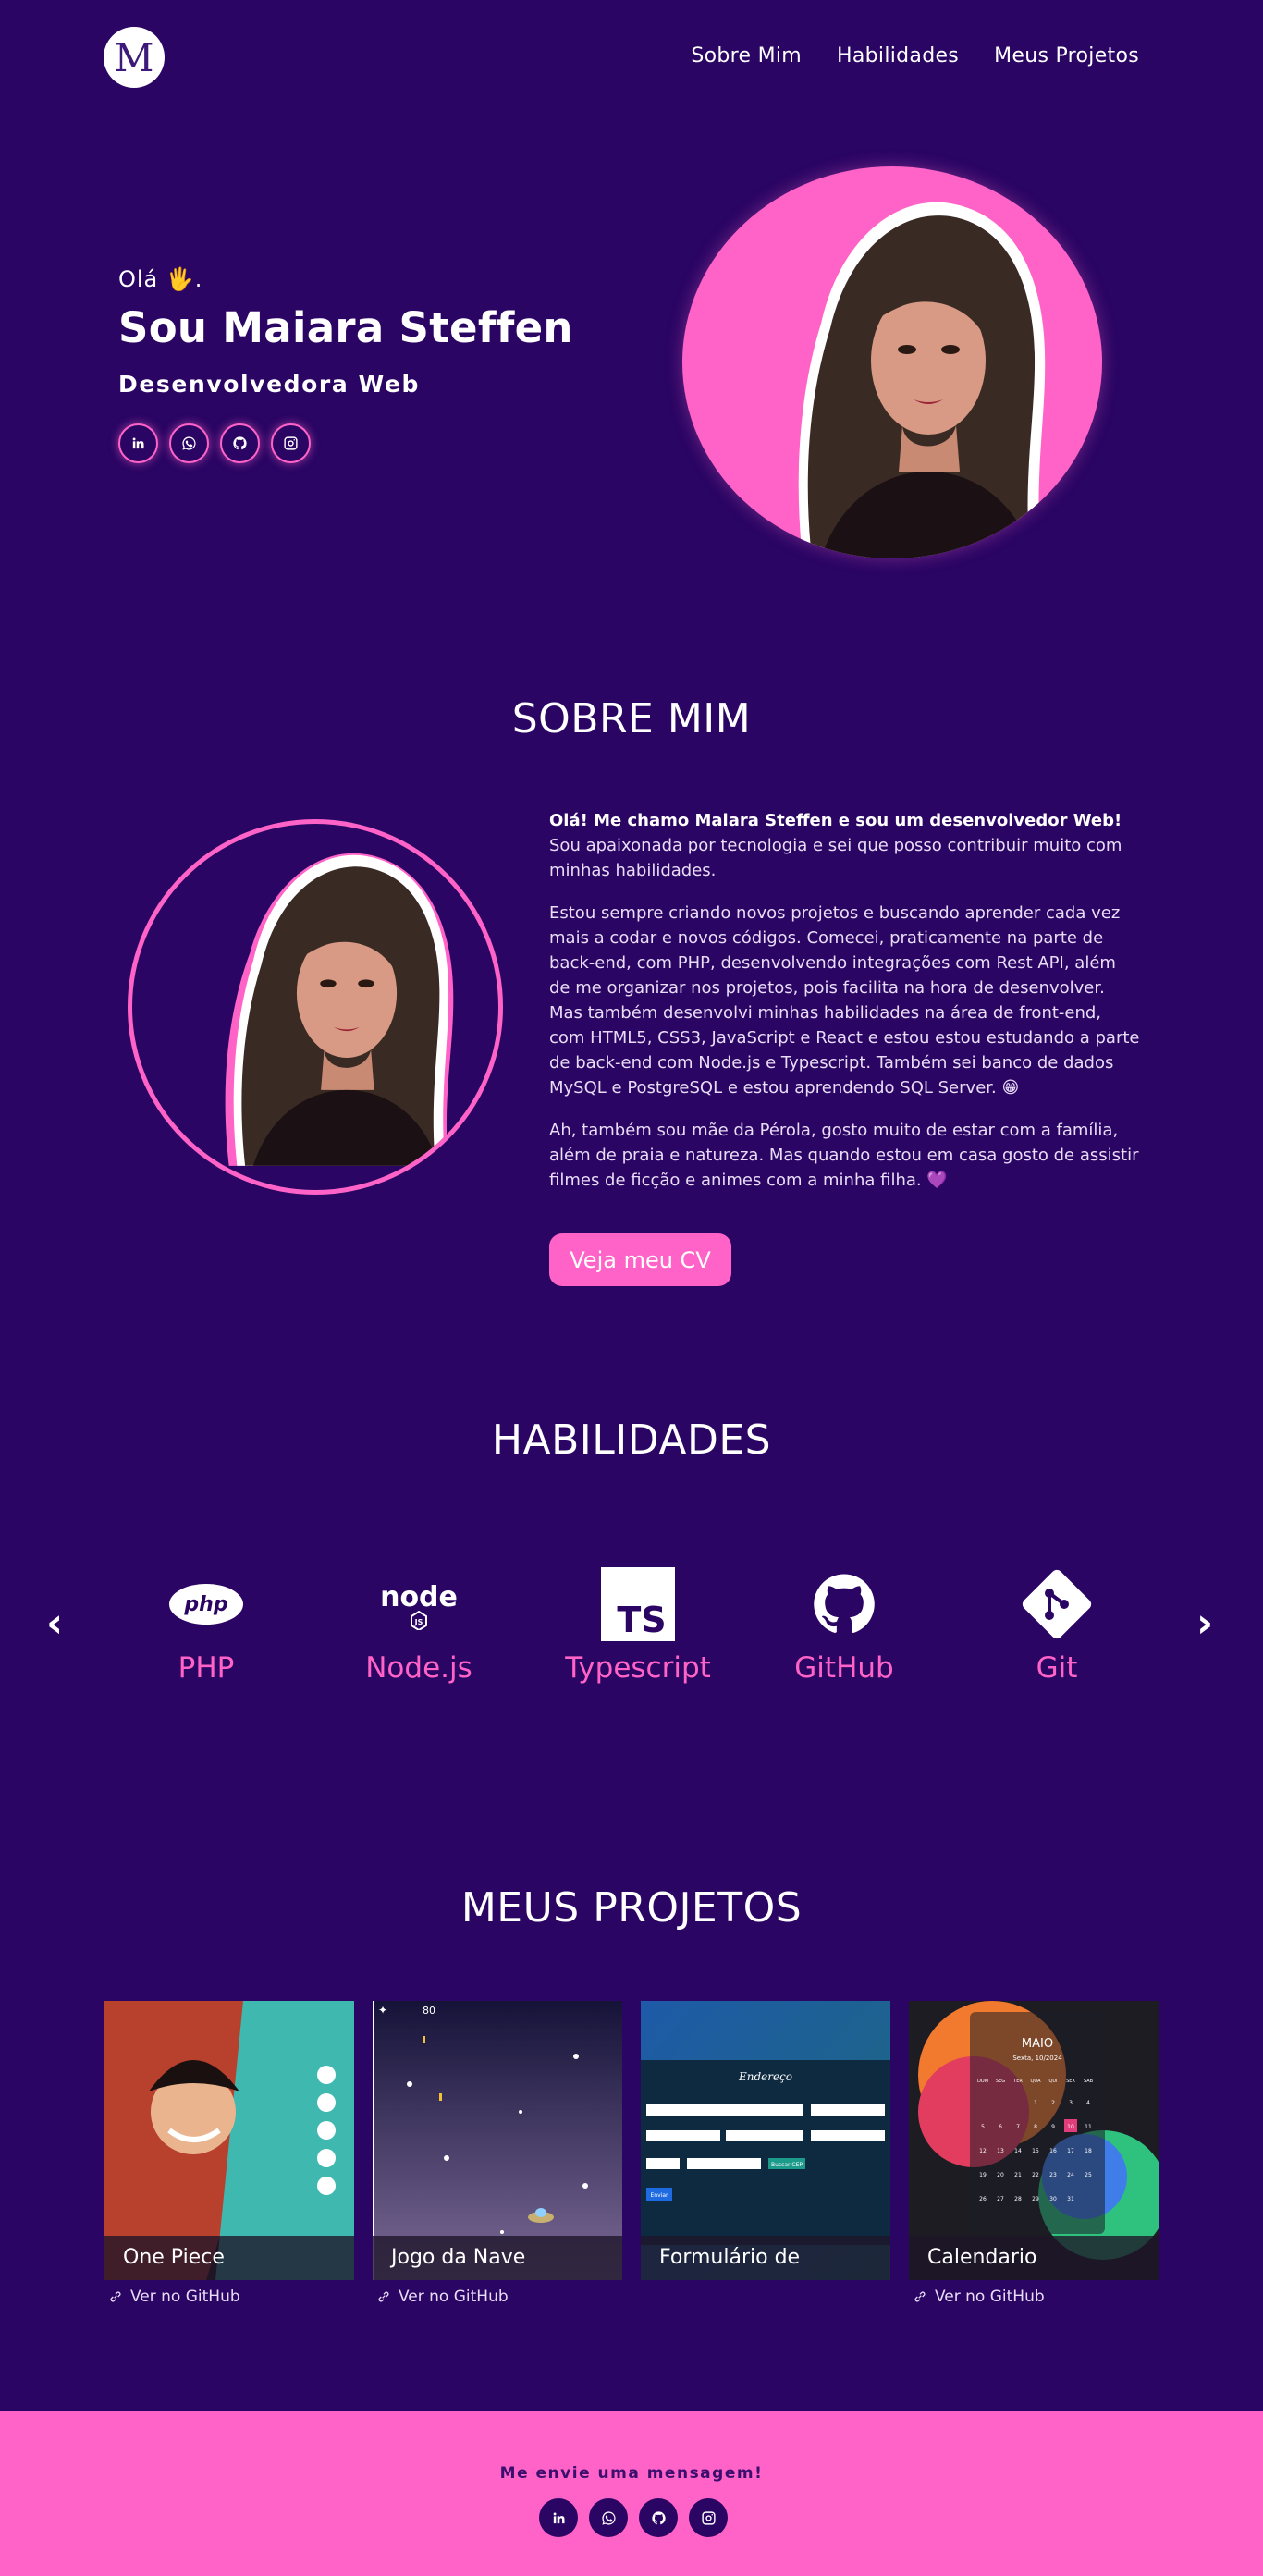  What do you see at coordinates (1089, 2081) in the screenshot?
I see `calendar-weekday: SAB` at bounding box center [1089, 2081].